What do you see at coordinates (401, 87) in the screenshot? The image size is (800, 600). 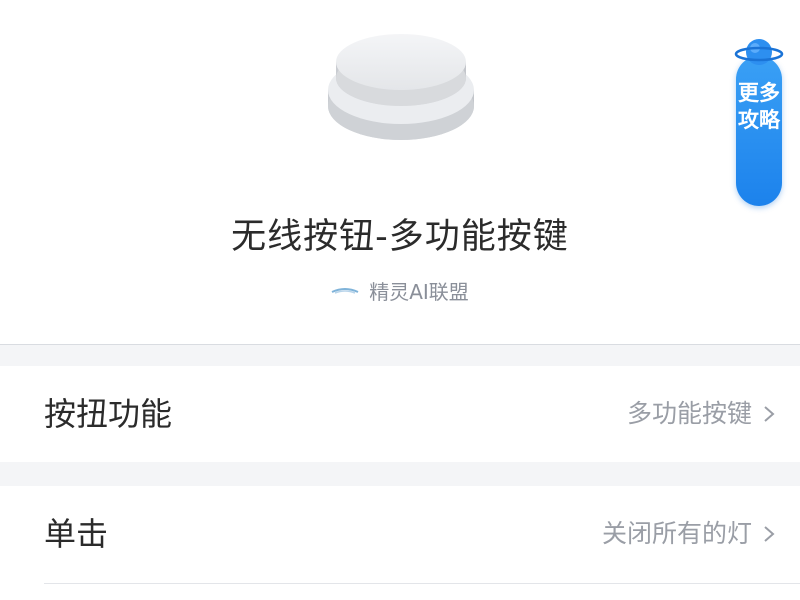 I see `device-image` at bounding box center [401, 87].